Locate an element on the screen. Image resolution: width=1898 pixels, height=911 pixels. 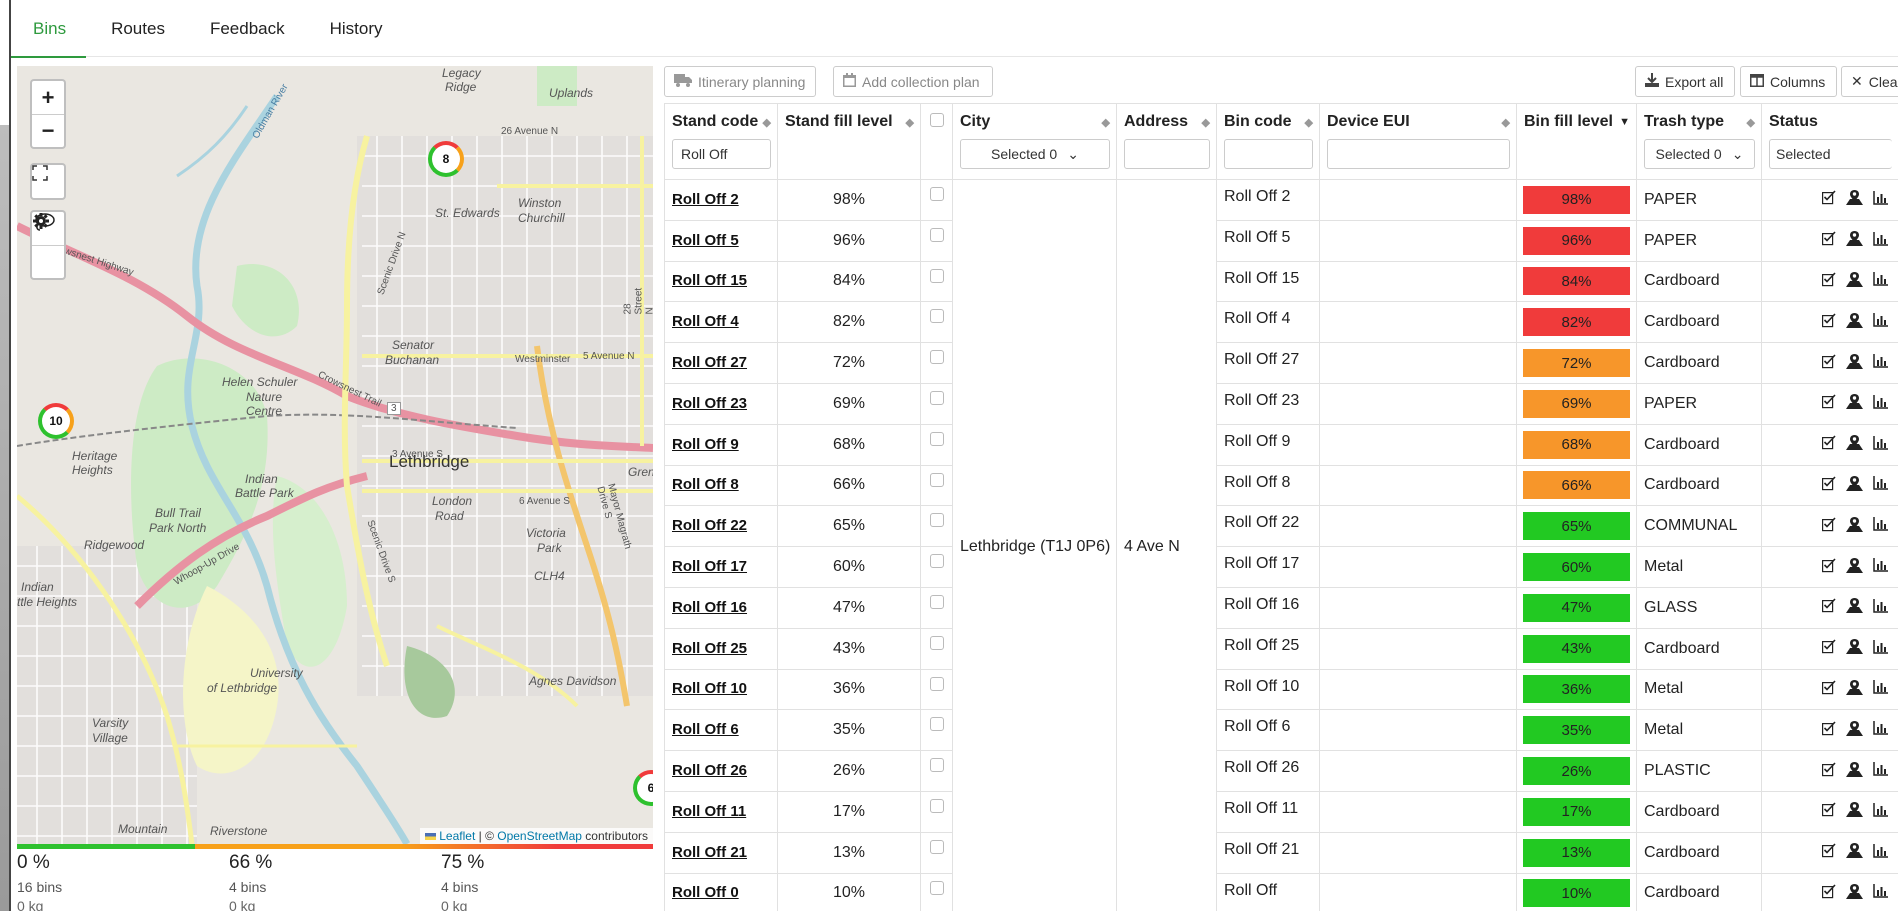
table-row: Roll Off 0 10% Roll Off 10% Cardboard is located at coordinates (1281, 891).